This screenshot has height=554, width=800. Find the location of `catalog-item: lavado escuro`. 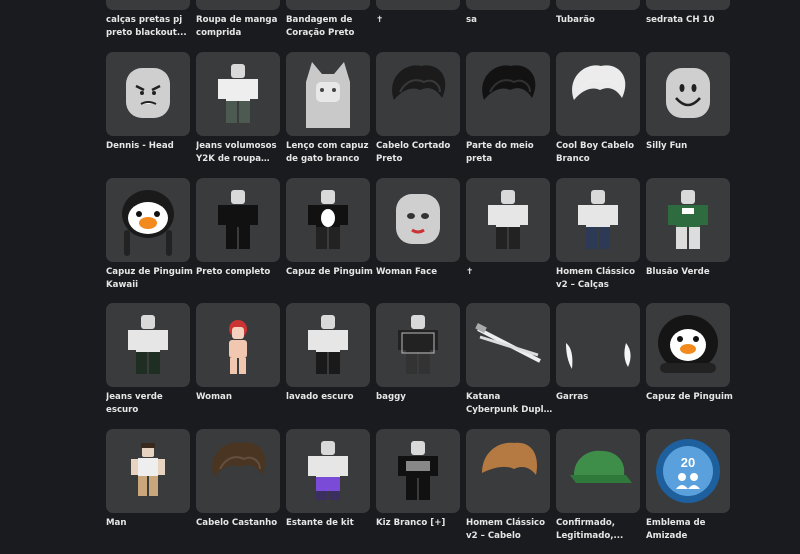

catalog-item: lavado escuro is located at coordinates (328, 352).